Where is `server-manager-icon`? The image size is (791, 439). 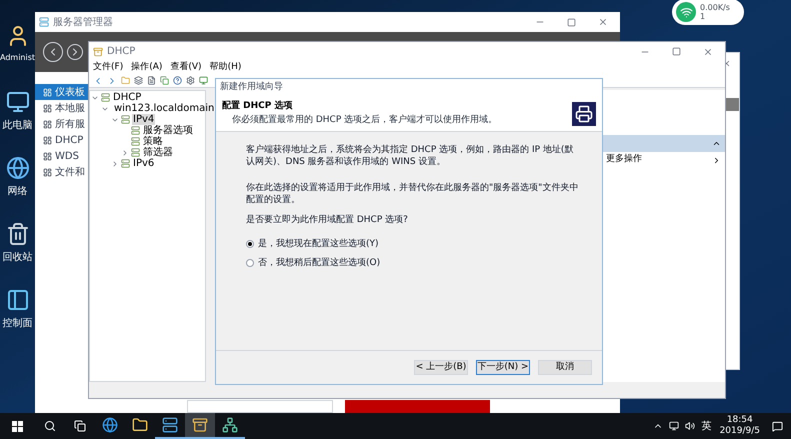
server-manager-icon is located at coordinates (170, 425).